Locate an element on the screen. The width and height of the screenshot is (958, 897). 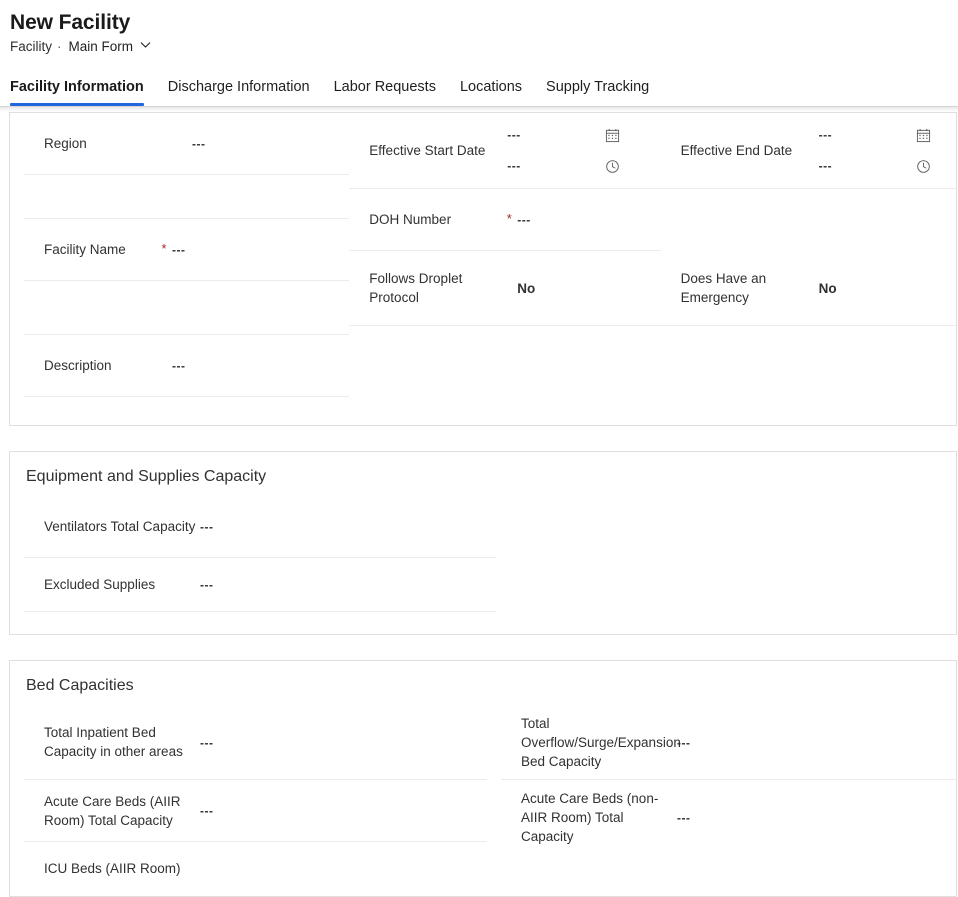
field-label-doh-number: DOH Number is located at coordinates (410, 219).